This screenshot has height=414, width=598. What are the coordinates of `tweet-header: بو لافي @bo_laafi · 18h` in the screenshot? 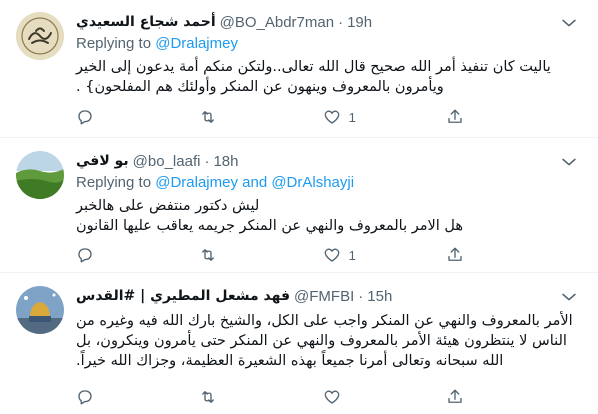 It's located at (157, 161).